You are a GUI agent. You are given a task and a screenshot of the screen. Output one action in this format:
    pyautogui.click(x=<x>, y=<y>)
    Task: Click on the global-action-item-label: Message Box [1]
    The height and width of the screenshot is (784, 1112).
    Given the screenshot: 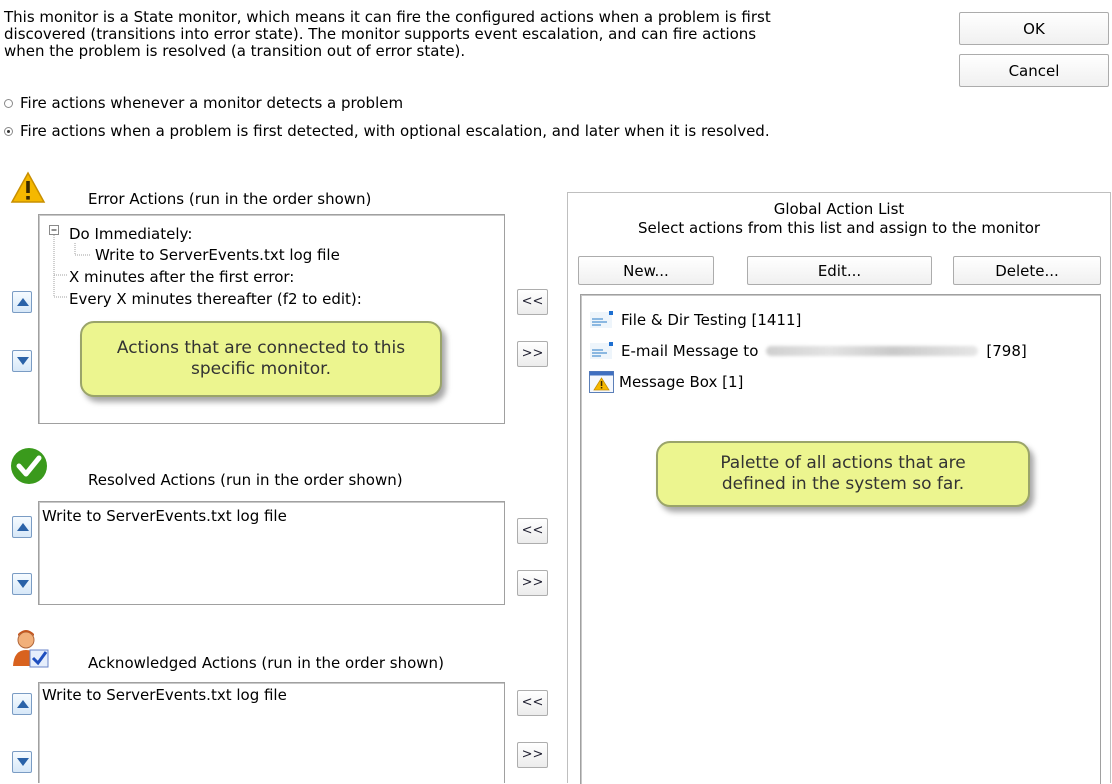 What is the action you would take?
    pyautogui.click(x=681, y=382)
    